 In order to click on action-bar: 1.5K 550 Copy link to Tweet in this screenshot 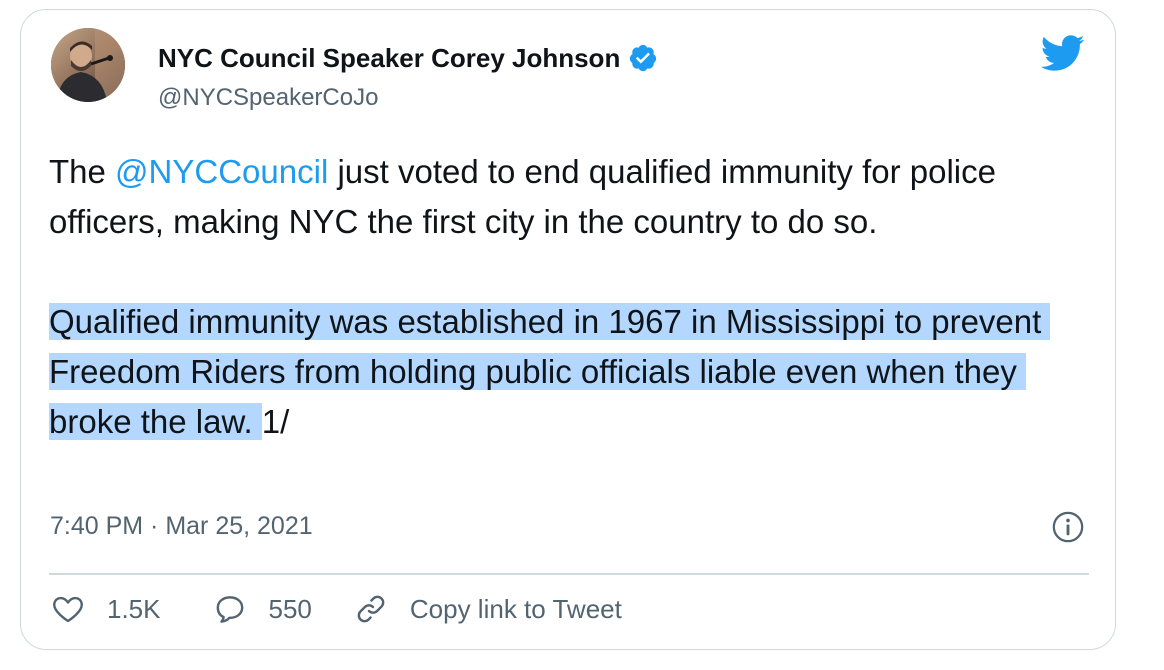, I will do `click(336, 609)`.